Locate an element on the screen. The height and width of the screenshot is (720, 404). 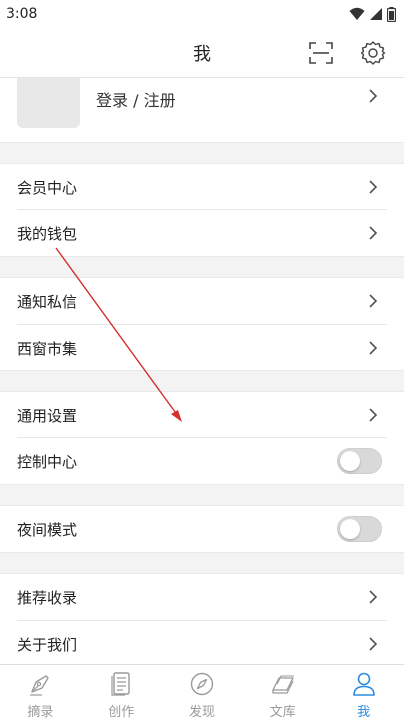
scan-button is located at coordinates (321, 53).